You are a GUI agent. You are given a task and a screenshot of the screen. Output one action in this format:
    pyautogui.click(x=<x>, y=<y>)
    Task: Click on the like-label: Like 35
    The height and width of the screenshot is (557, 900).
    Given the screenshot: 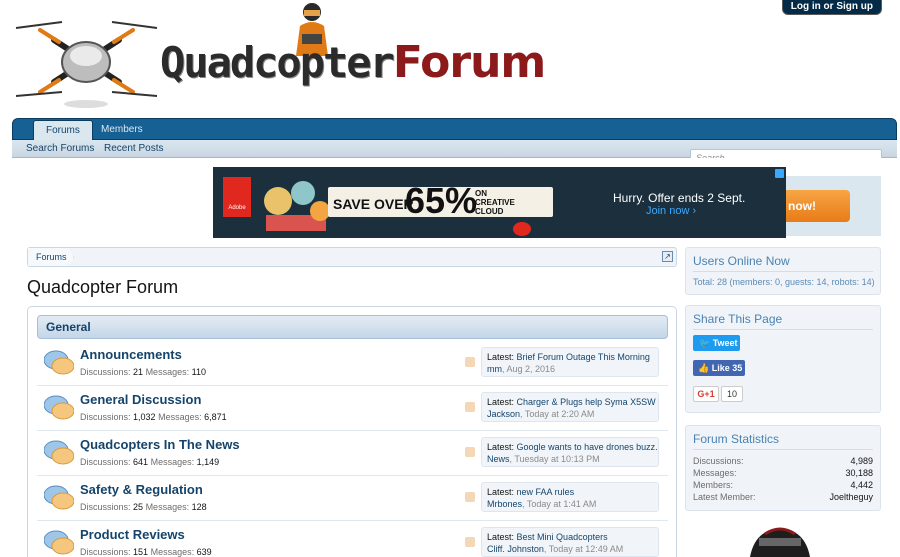 What is the action you would take?
    pyautogui.click(x=727, y=368)
    